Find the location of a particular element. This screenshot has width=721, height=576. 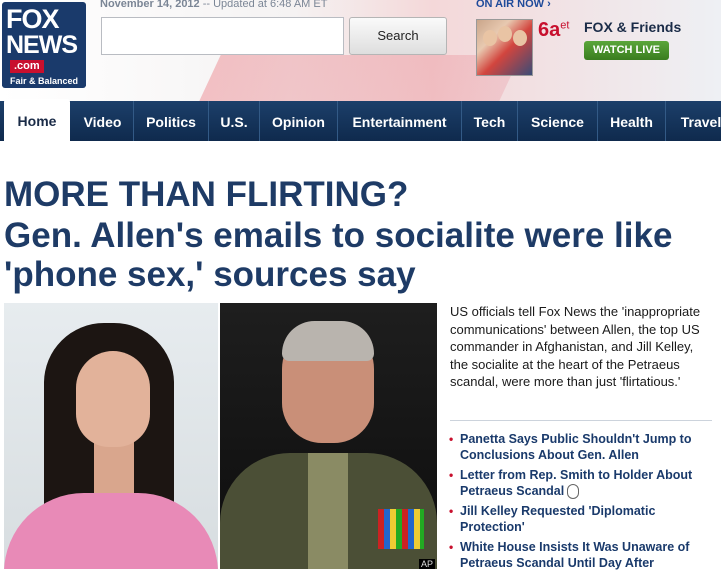

nav-item-home: Home is located at coordinates (37, 120).